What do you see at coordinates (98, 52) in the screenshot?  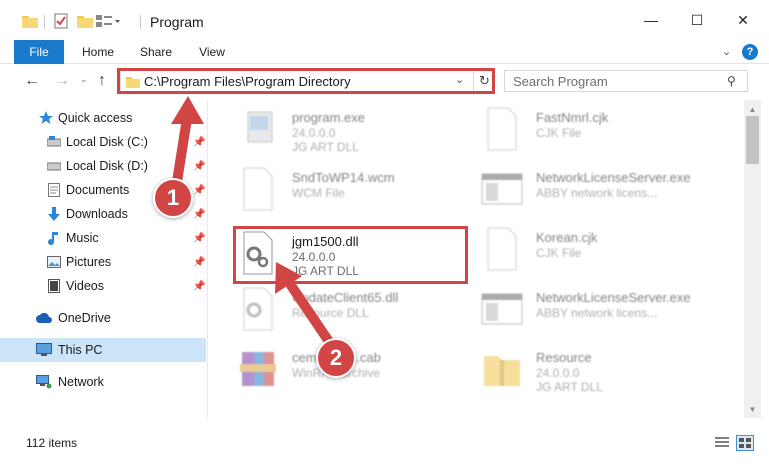 I see `tab-home: Home` at bounding box center [98, 52].